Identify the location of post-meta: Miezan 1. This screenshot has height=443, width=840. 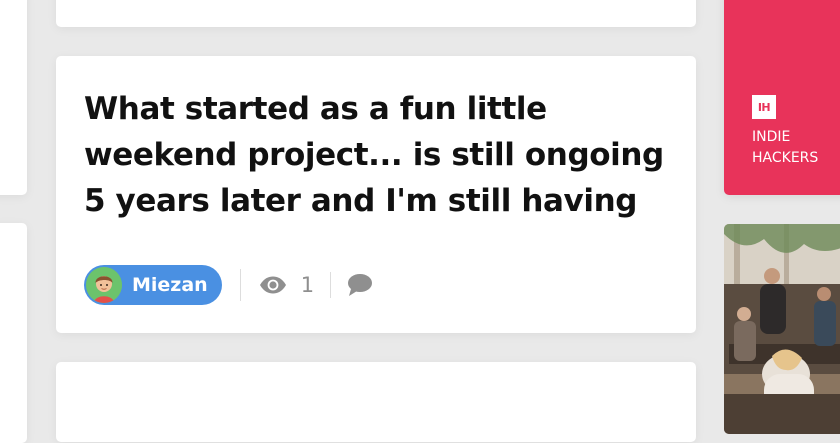
(228, 284).